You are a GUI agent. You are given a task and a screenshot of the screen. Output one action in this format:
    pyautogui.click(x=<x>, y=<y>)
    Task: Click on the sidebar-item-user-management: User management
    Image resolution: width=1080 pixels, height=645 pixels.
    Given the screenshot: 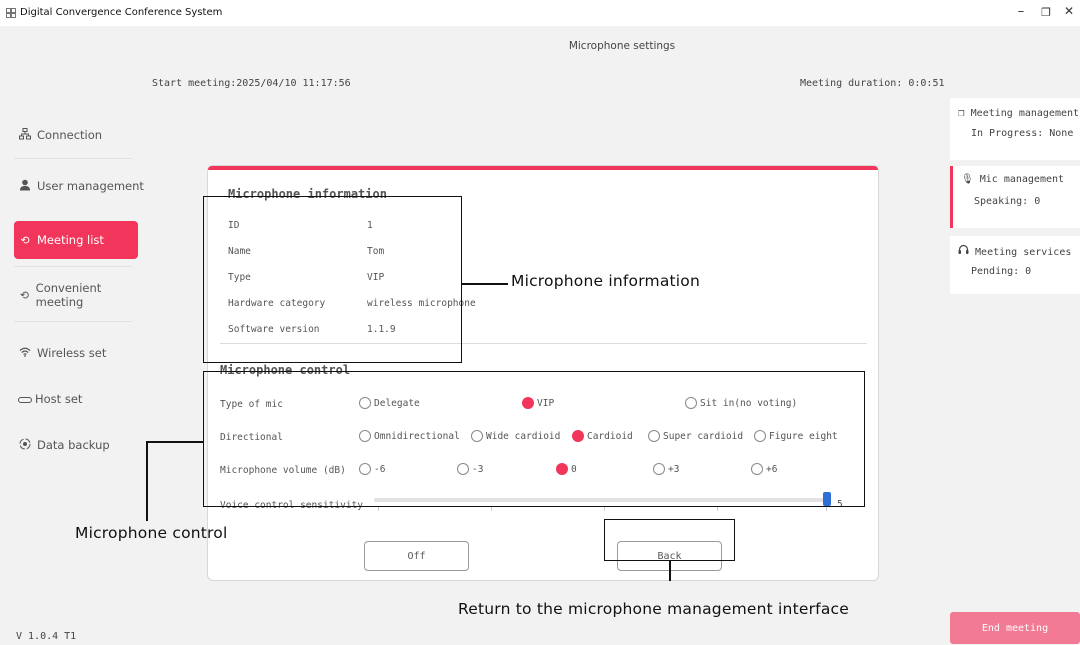 What is the action you would take?
    pyautogui.click(x=72, y=186)
    